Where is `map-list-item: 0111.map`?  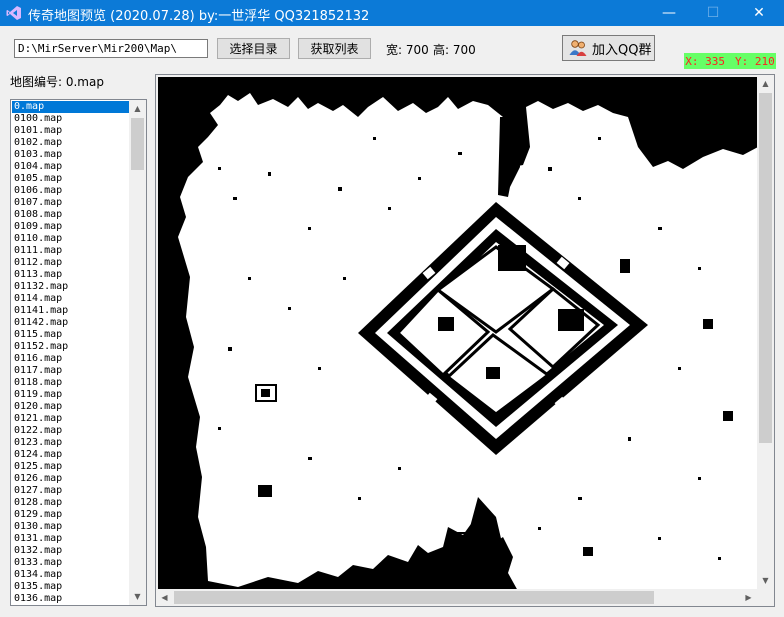 map-list-item: 0111.map is located at coordinates (71, 251).